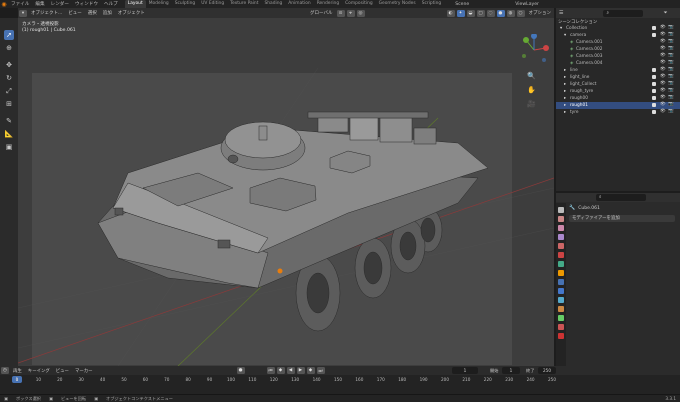  Describe the element at coordinates (28, 398) in the screenshot. I see `status-select-hint: ボックス選択` at that location.